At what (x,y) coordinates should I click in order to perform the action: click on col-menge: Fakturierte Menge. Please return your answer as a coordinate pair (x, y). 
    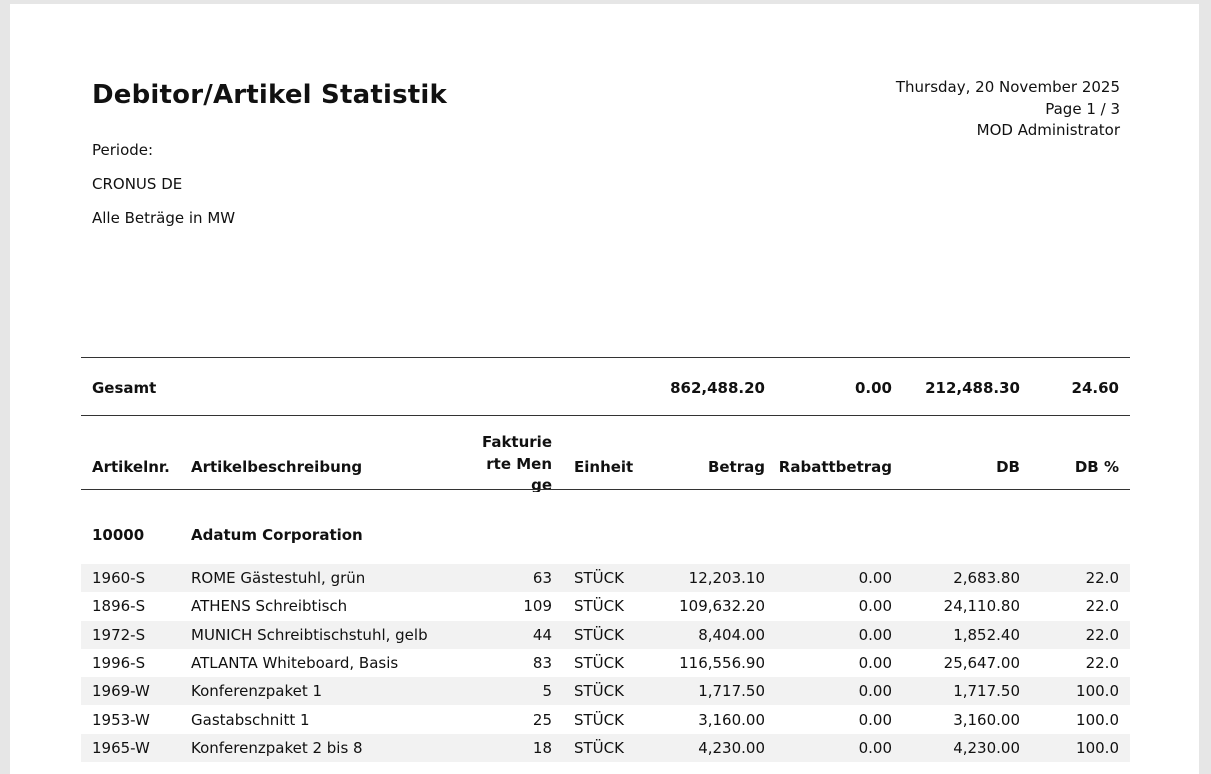
    Looking at the image, I should click on (516, 462).